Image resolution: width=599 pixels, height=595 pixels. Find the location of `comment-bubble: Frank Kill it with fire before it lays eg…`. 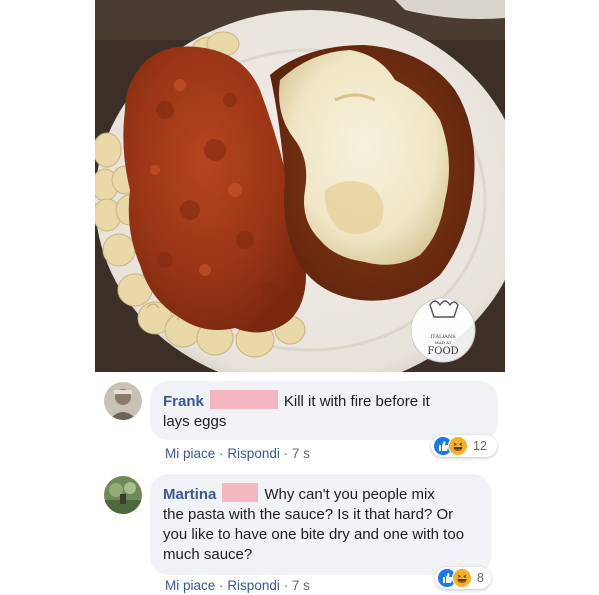

comment-bubble: Frank Kill it with fire before it lays eg… is located at coordinates (324, 410).